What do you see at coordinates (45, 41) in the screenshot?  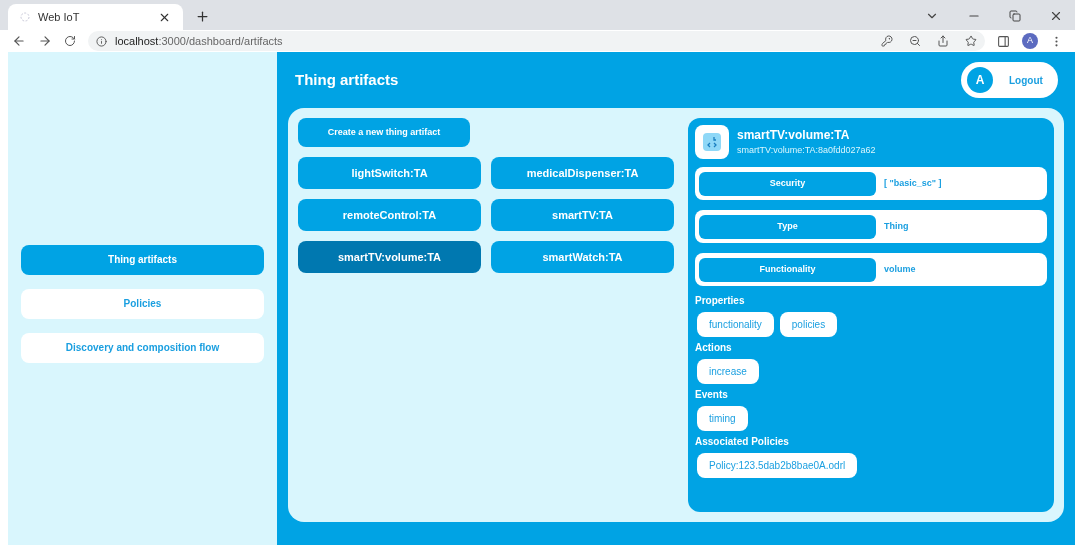 I see `forward-icon` at bounding box center [45, 41].